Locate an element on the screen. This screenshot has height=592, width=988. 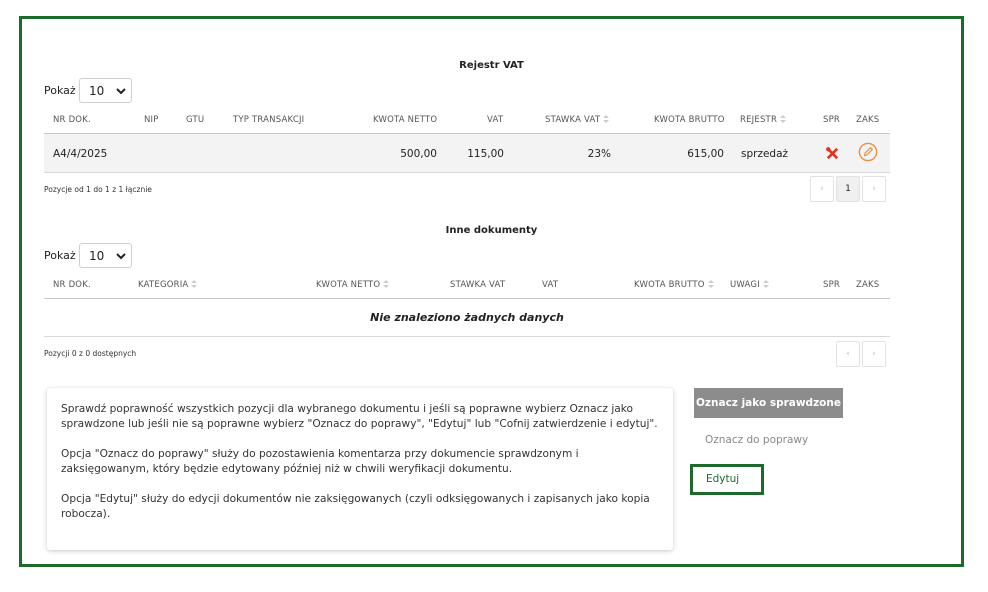
inne-prev-page-button: ‹ is located at coordinates (848, 354).